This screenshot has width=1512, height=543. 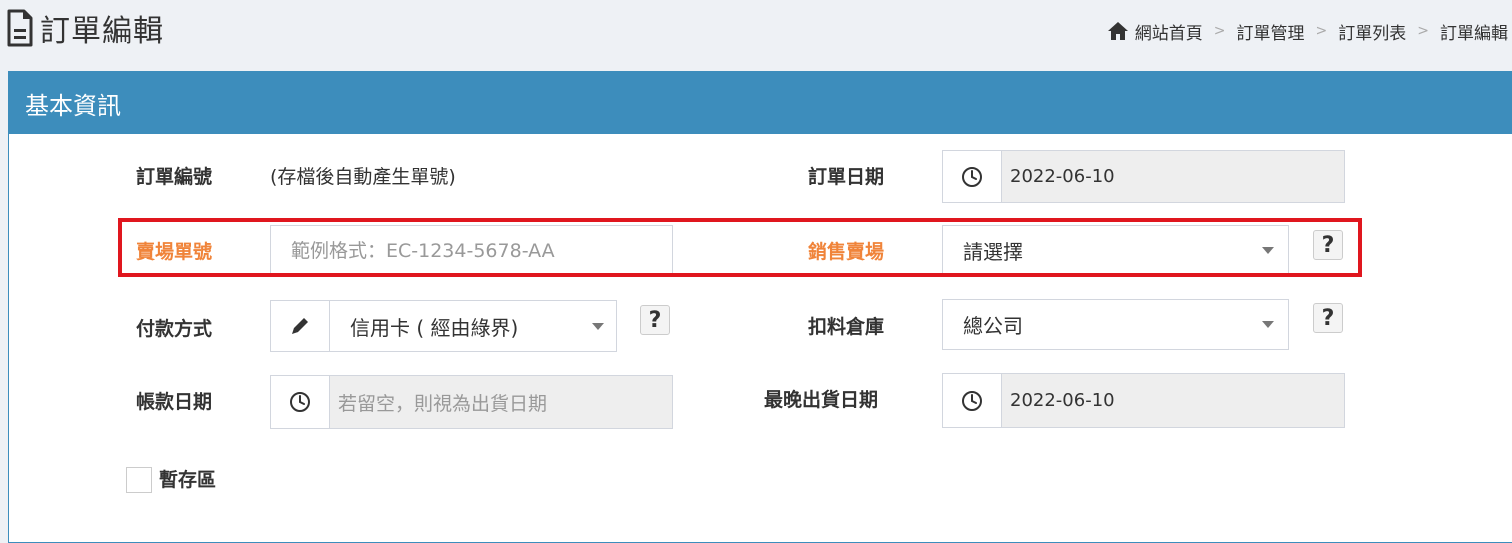 What do you see at coordinates (188, 480) in the screenshot?
I see `draft-label: 暫存區` at bounding box center [188, 480].